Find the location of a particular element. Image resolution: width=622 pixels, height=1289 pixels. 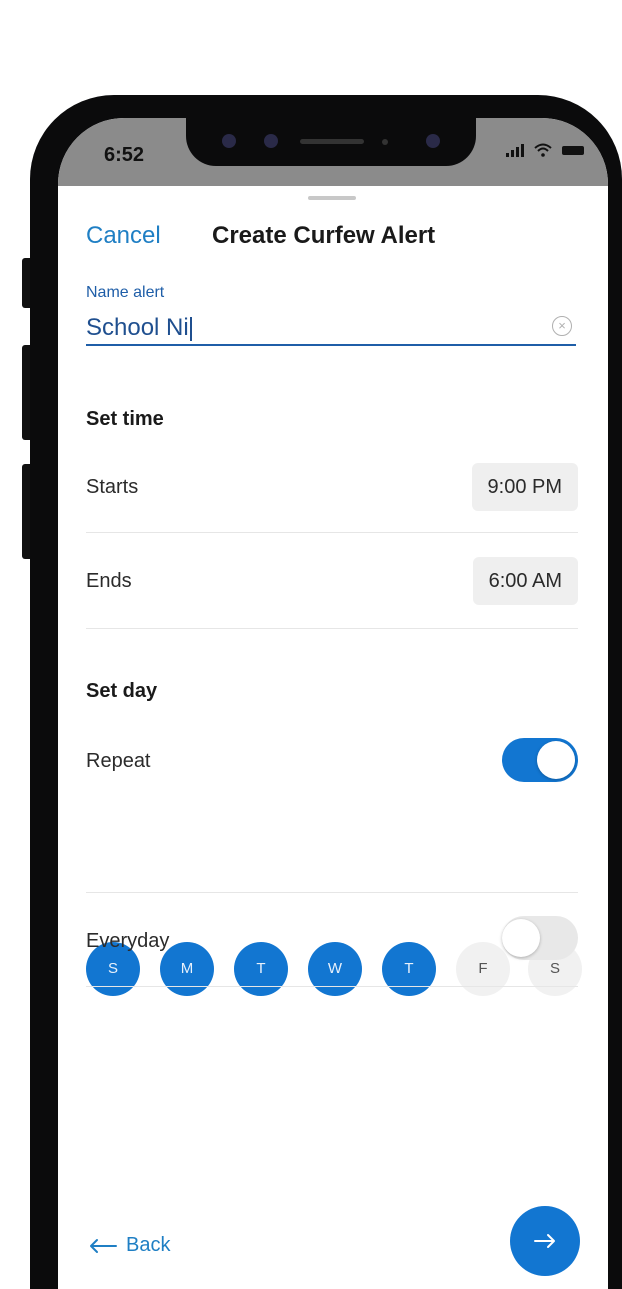

earpiece-speaker is located at coordinates (332, 141).